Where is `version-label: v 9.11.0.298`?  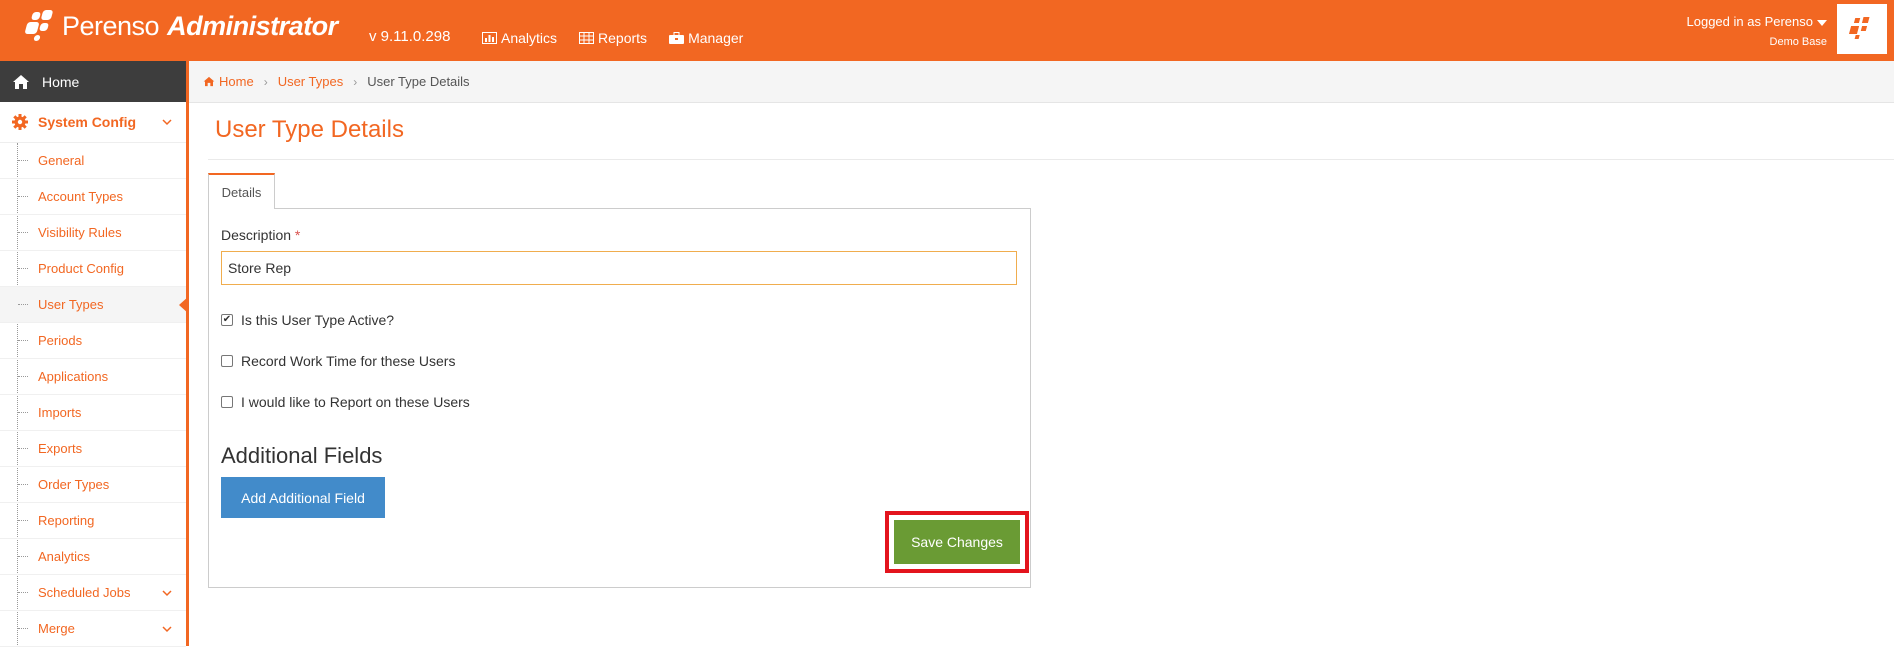 version-label: v 9.11.0.298 is located at coordinates (410, 36).